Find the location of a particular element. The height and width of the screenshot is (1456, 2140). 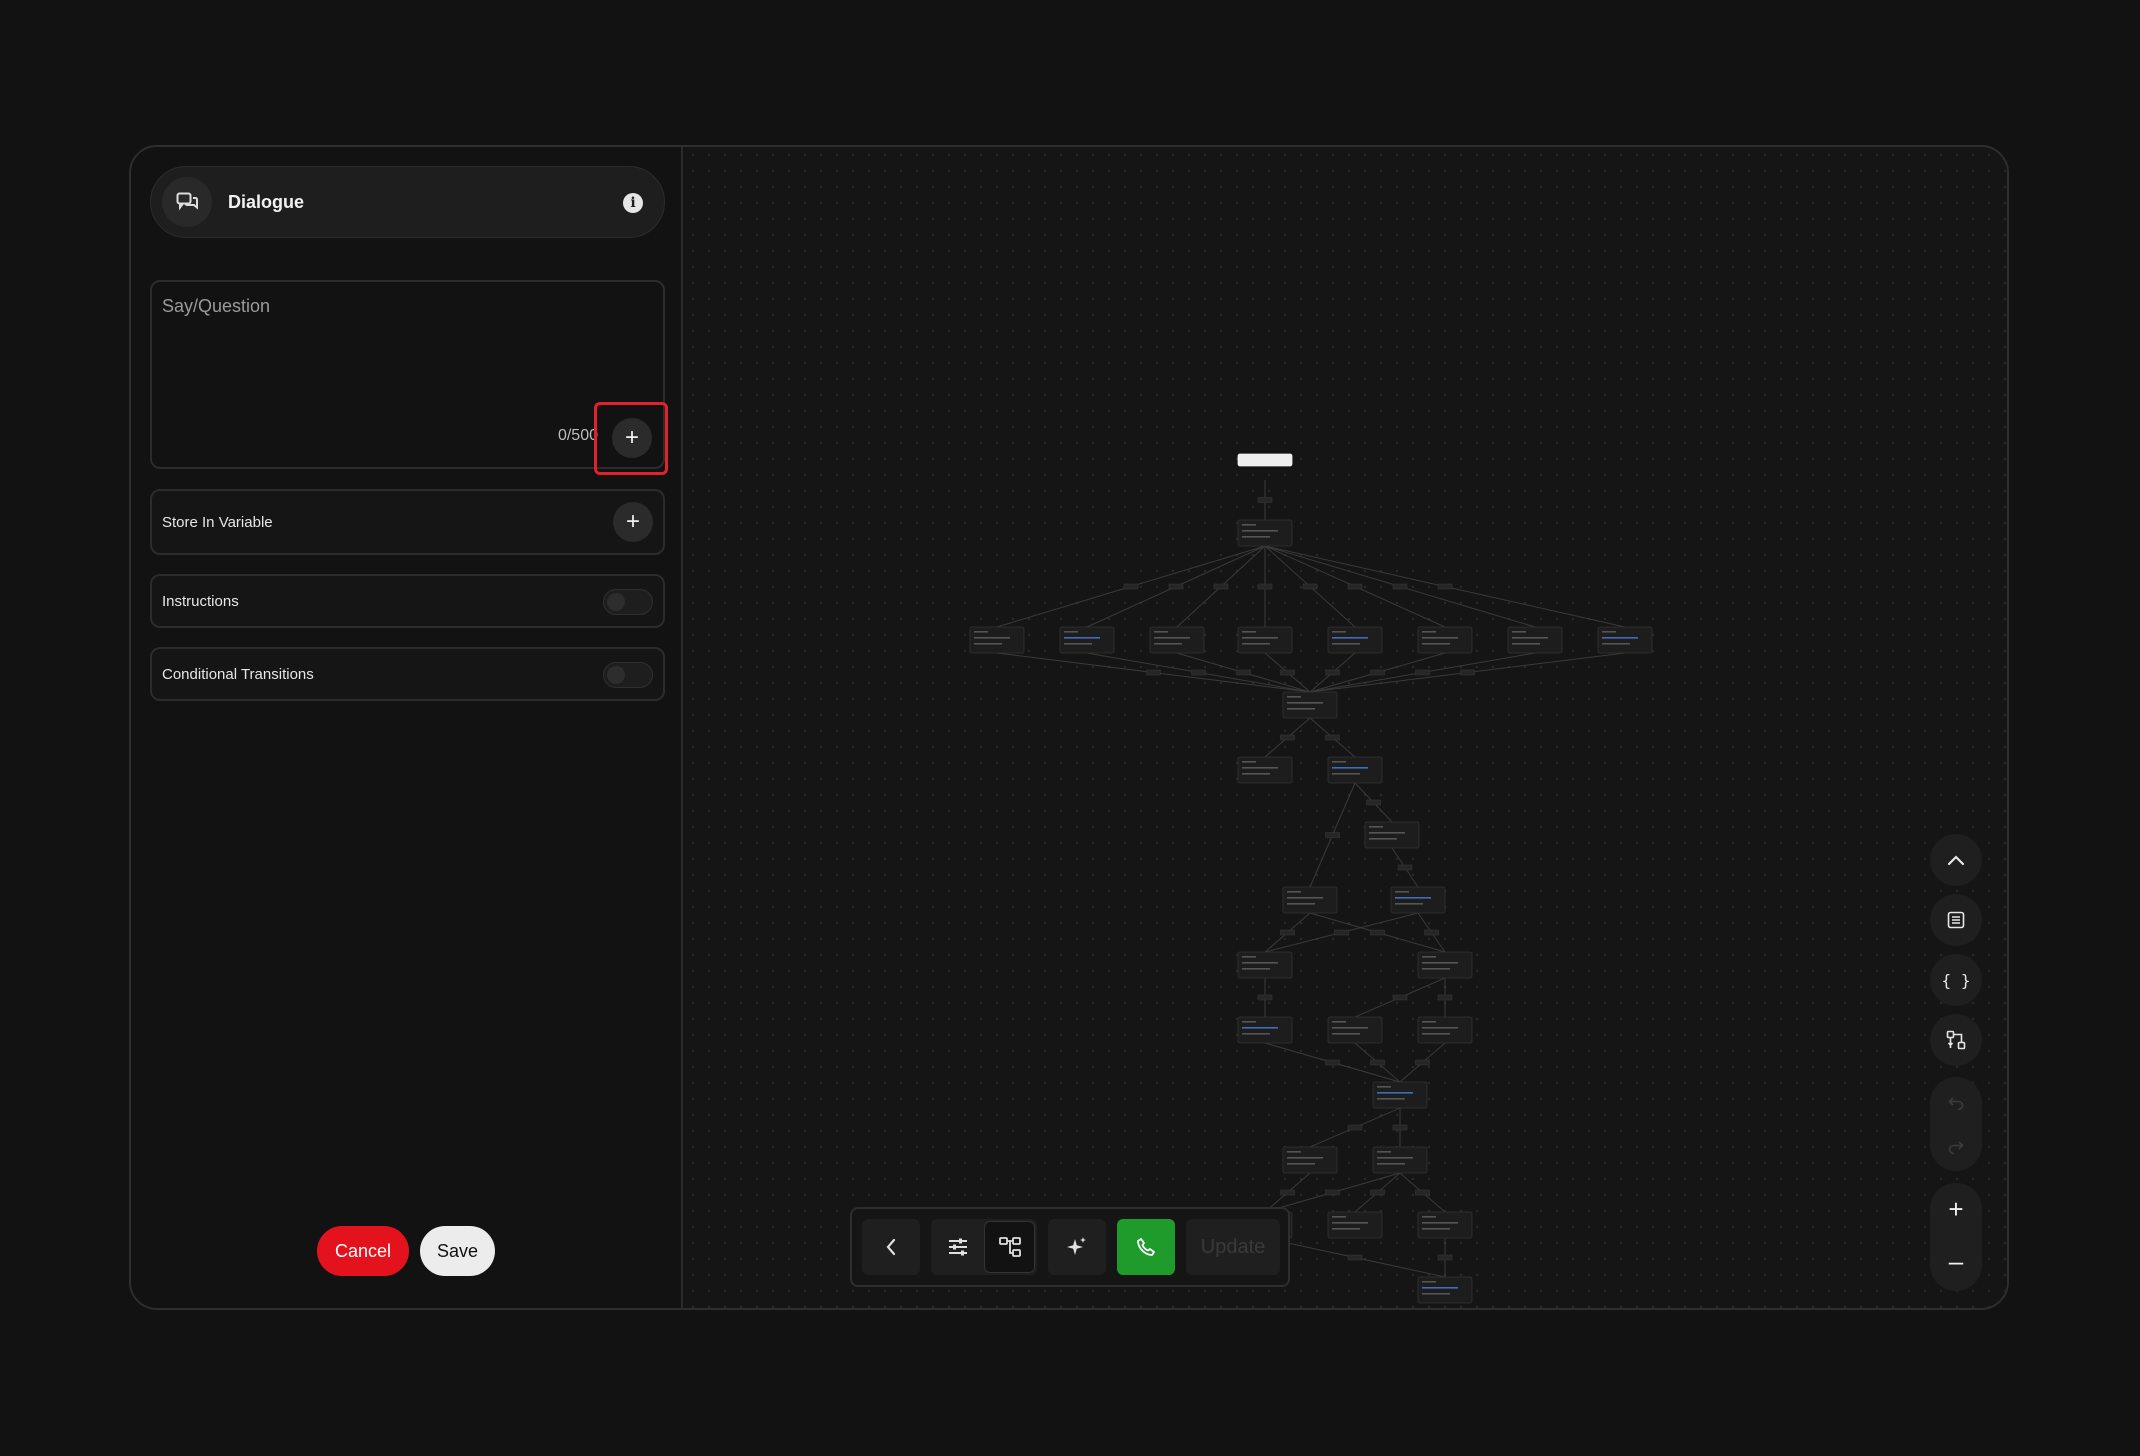

node-type-header: Dialogue i is located at coordinates (407, 202).